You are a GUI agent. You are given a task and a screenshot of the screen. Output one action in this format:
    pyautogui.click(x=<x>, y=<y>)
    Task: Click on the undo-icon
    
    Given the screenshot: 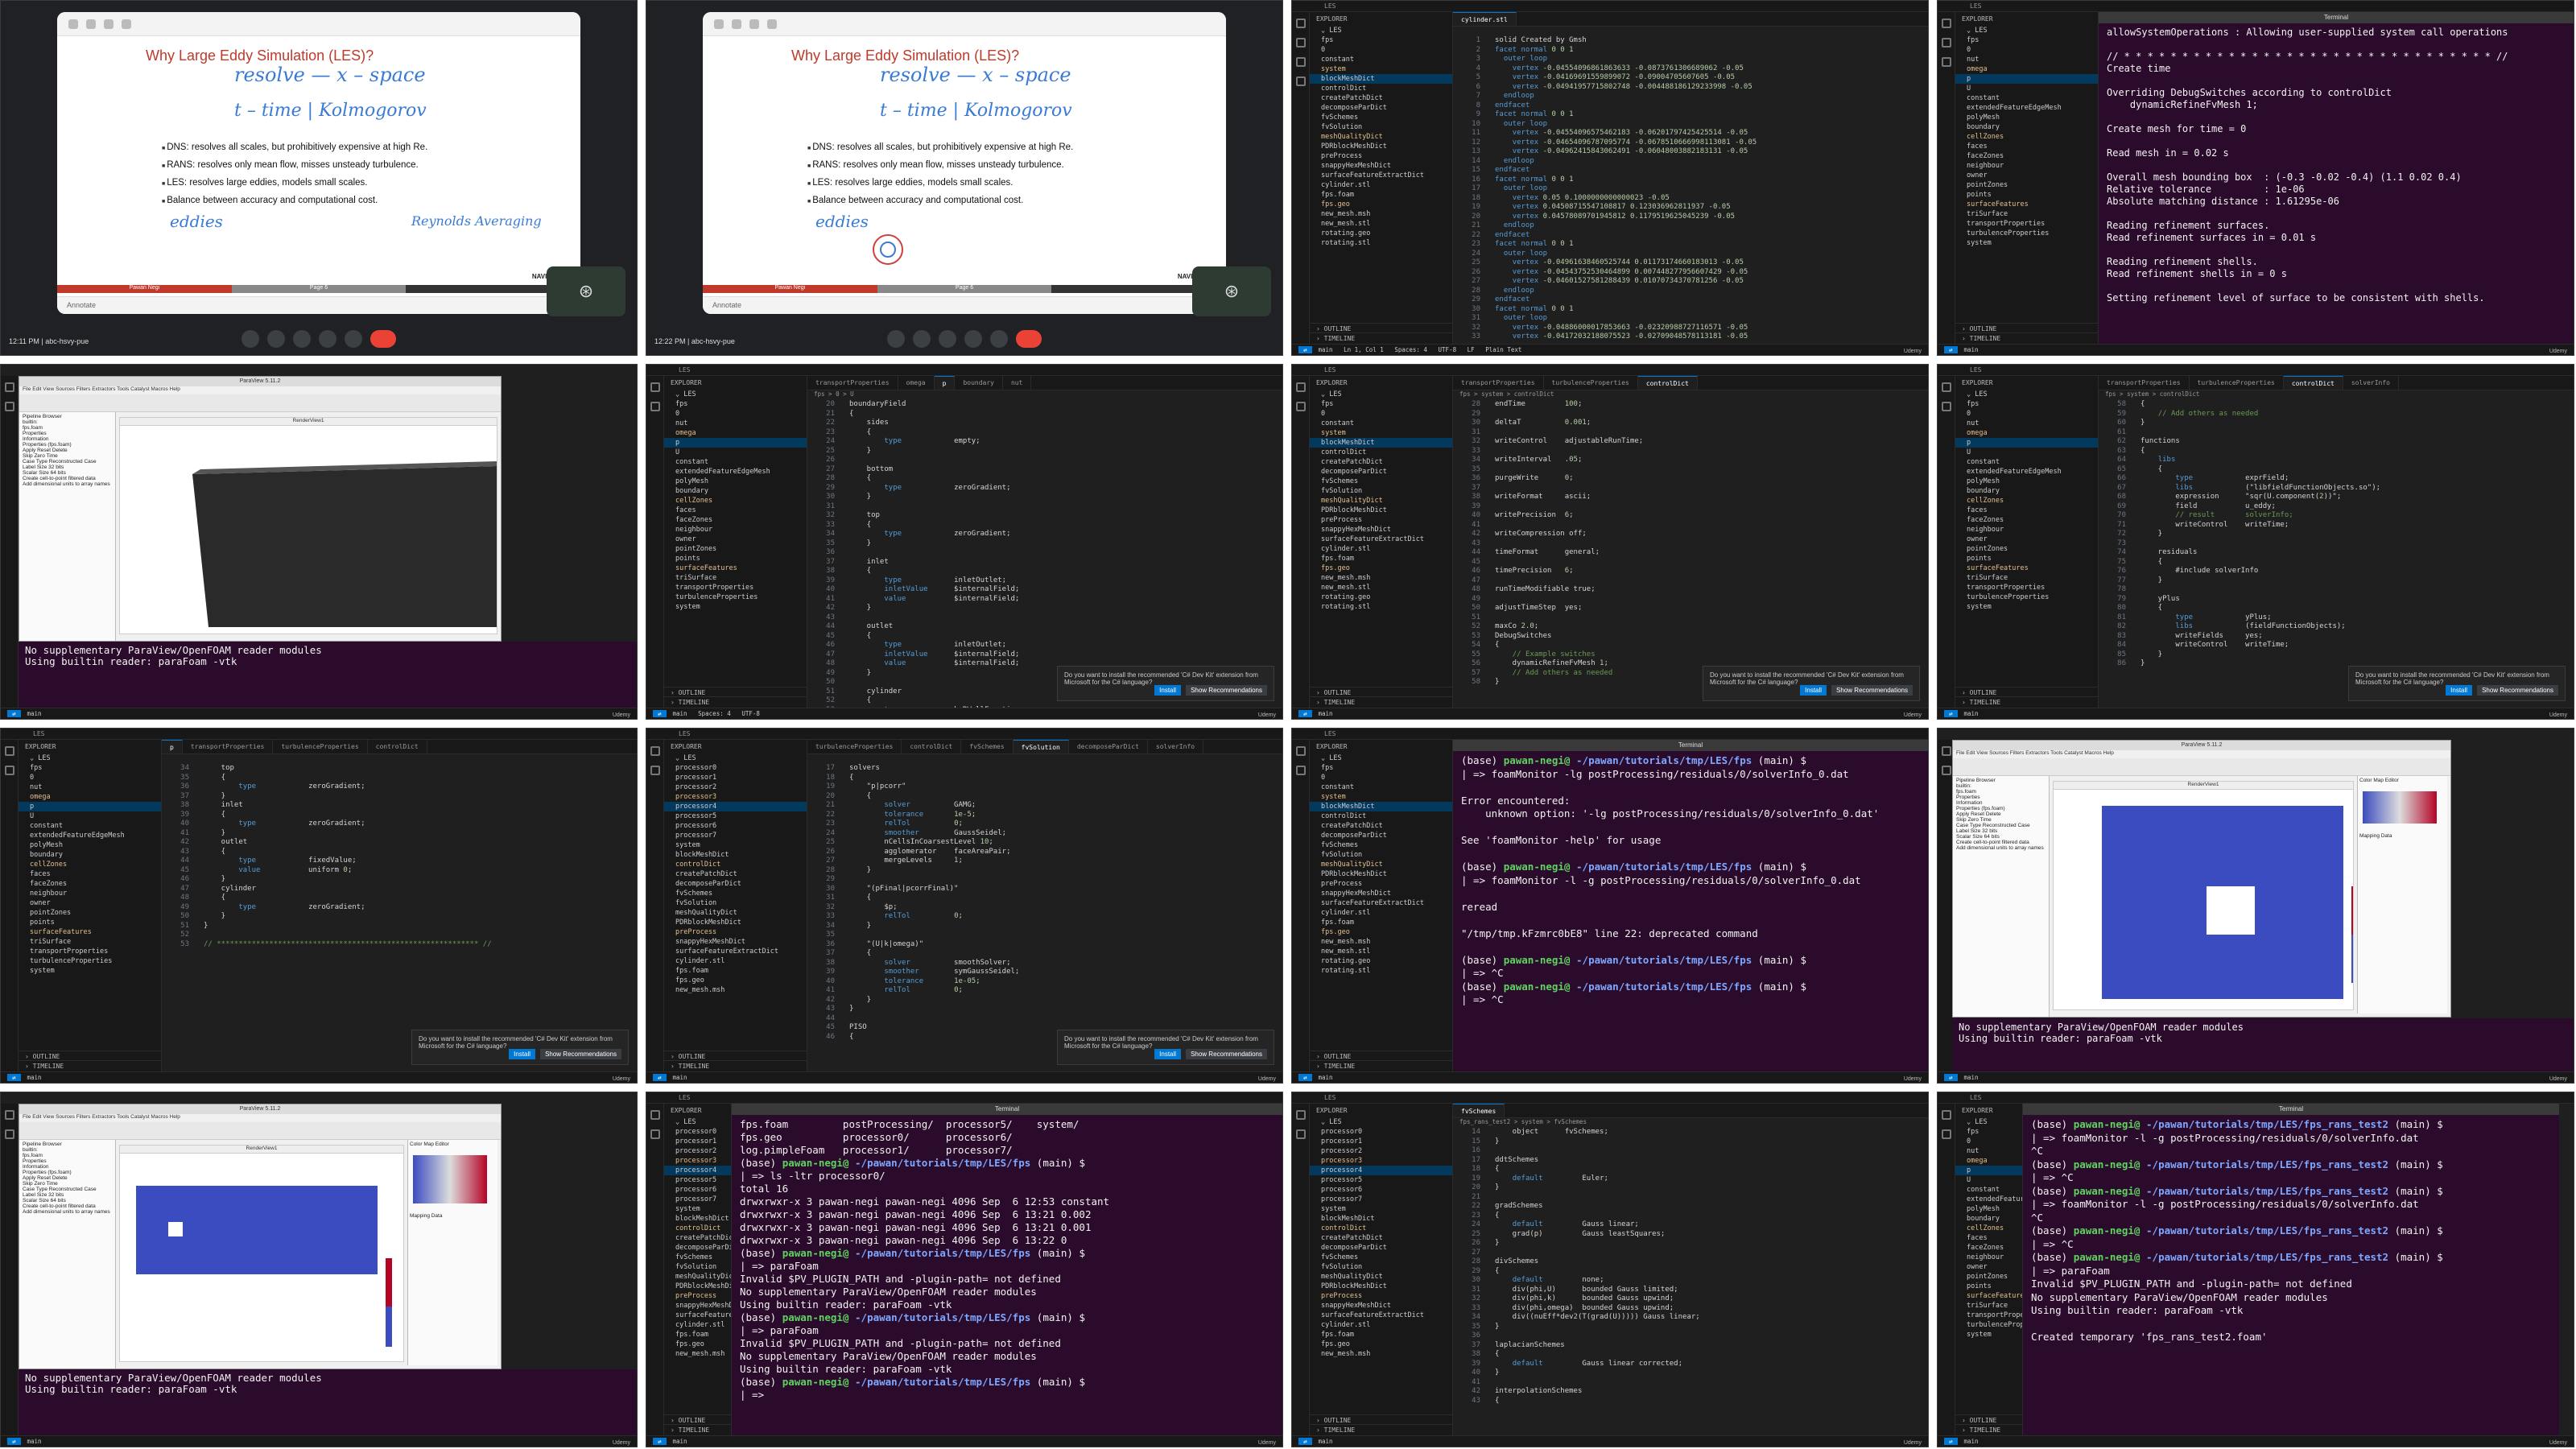 What is the action you would take?
    pyautogui.click(x=126, y=24)
    